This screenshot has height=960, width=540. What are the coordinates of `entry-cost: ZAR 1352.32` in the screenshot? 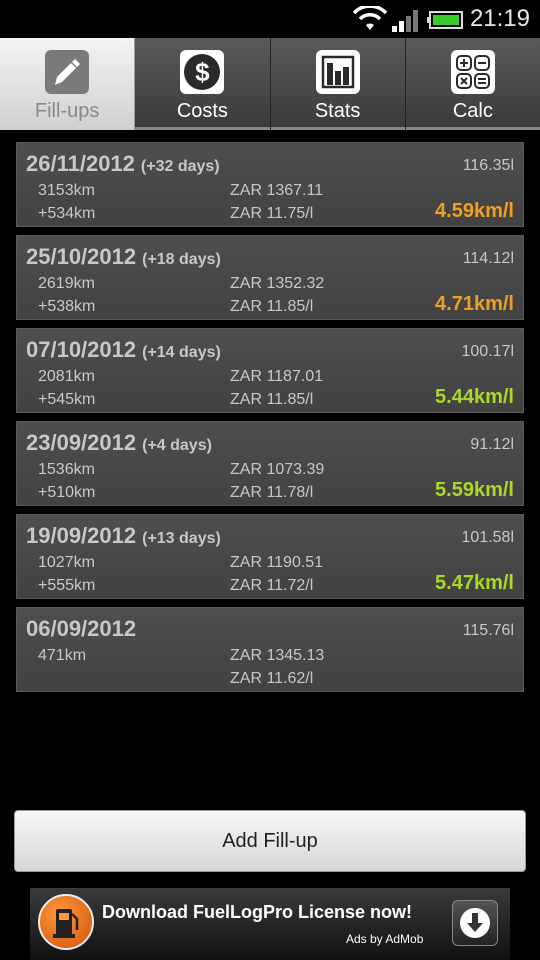 It's located at (277, 283).